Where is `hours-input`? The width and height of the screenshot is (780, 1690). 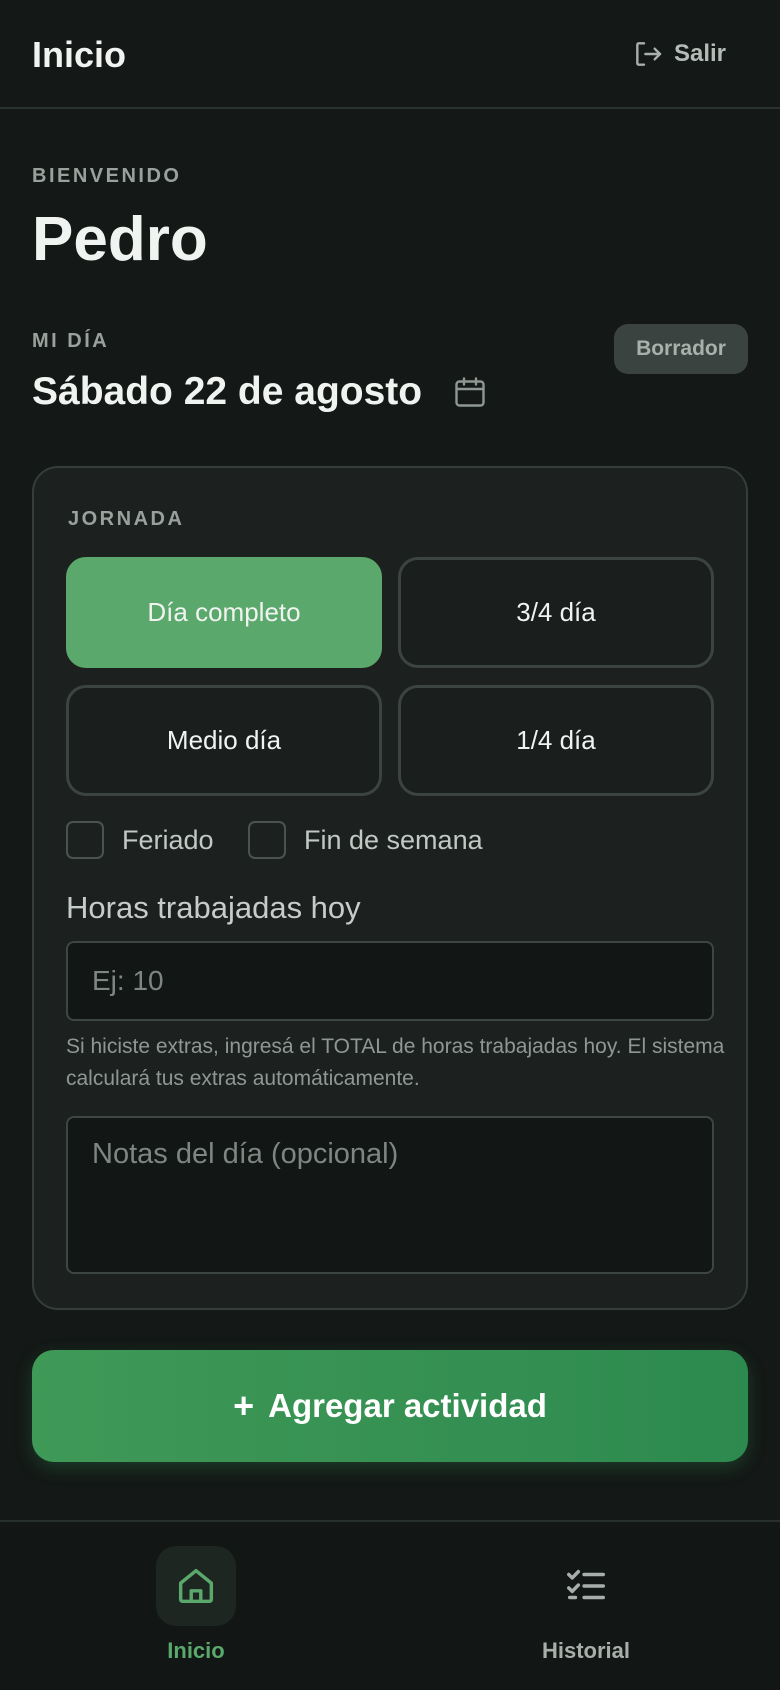
hours-input is located at coordinates (390, 981).